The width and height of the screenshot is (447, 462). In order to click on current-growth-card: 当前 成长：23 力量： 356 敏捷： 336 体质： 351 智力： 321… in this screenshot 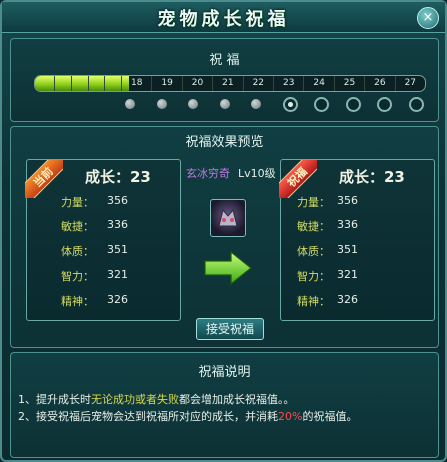, I will do `click(103, 240)`.